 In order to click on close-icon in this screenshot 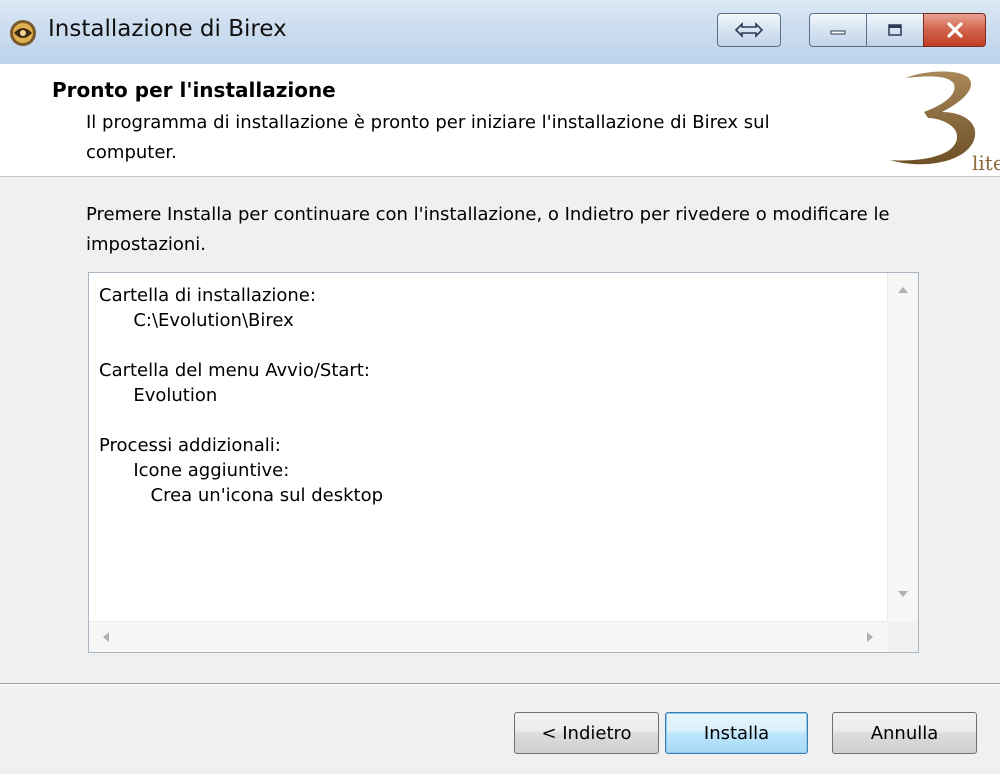, I will do `click(954, 30)`.